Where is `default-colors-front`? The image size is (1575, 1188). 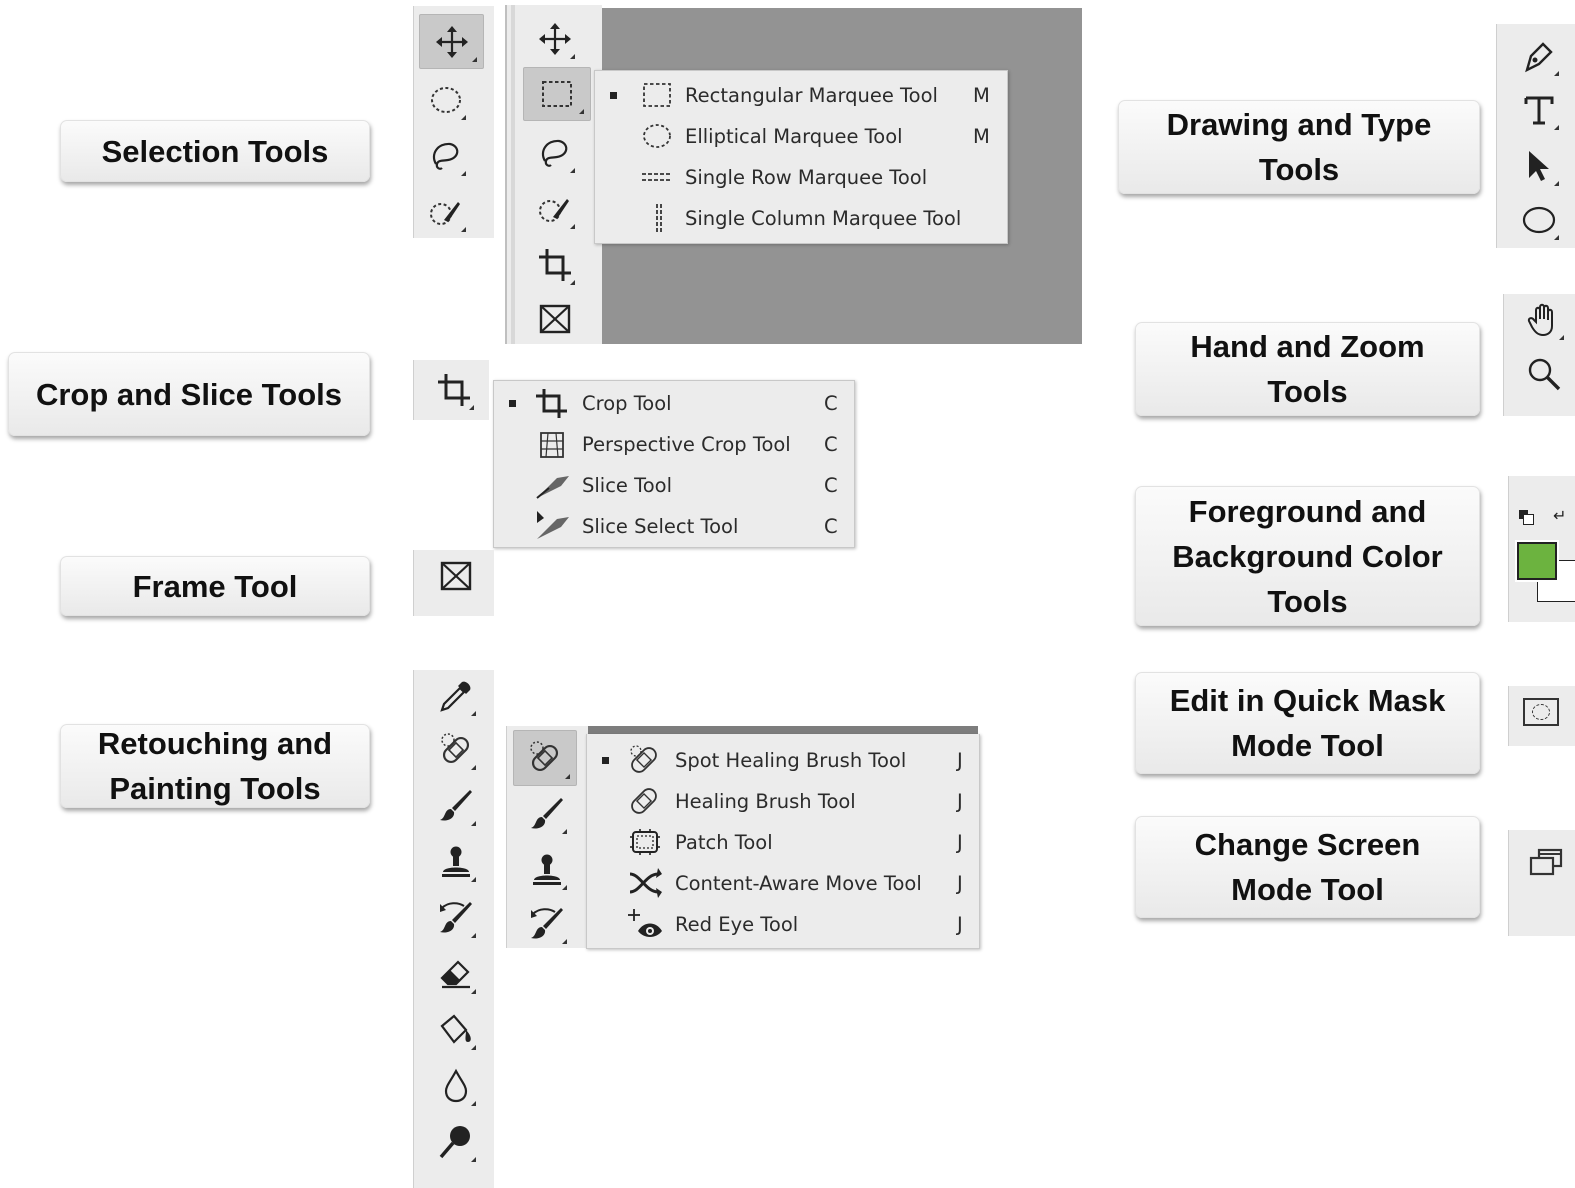
default-colors-front is located at coordinates (1528, 519).